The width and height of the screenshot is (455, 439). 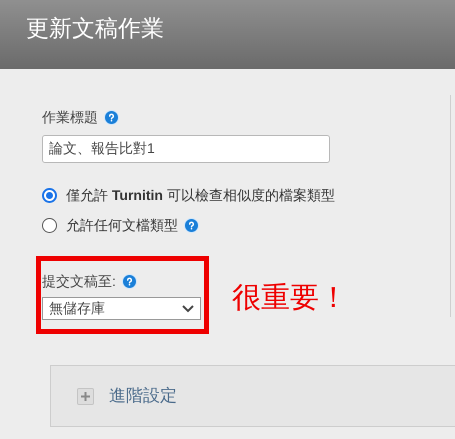 What do you see at coordinates (70, 117) in the screenshot?
I see `field-label: 作業標題` at bounding box center [70, 117].